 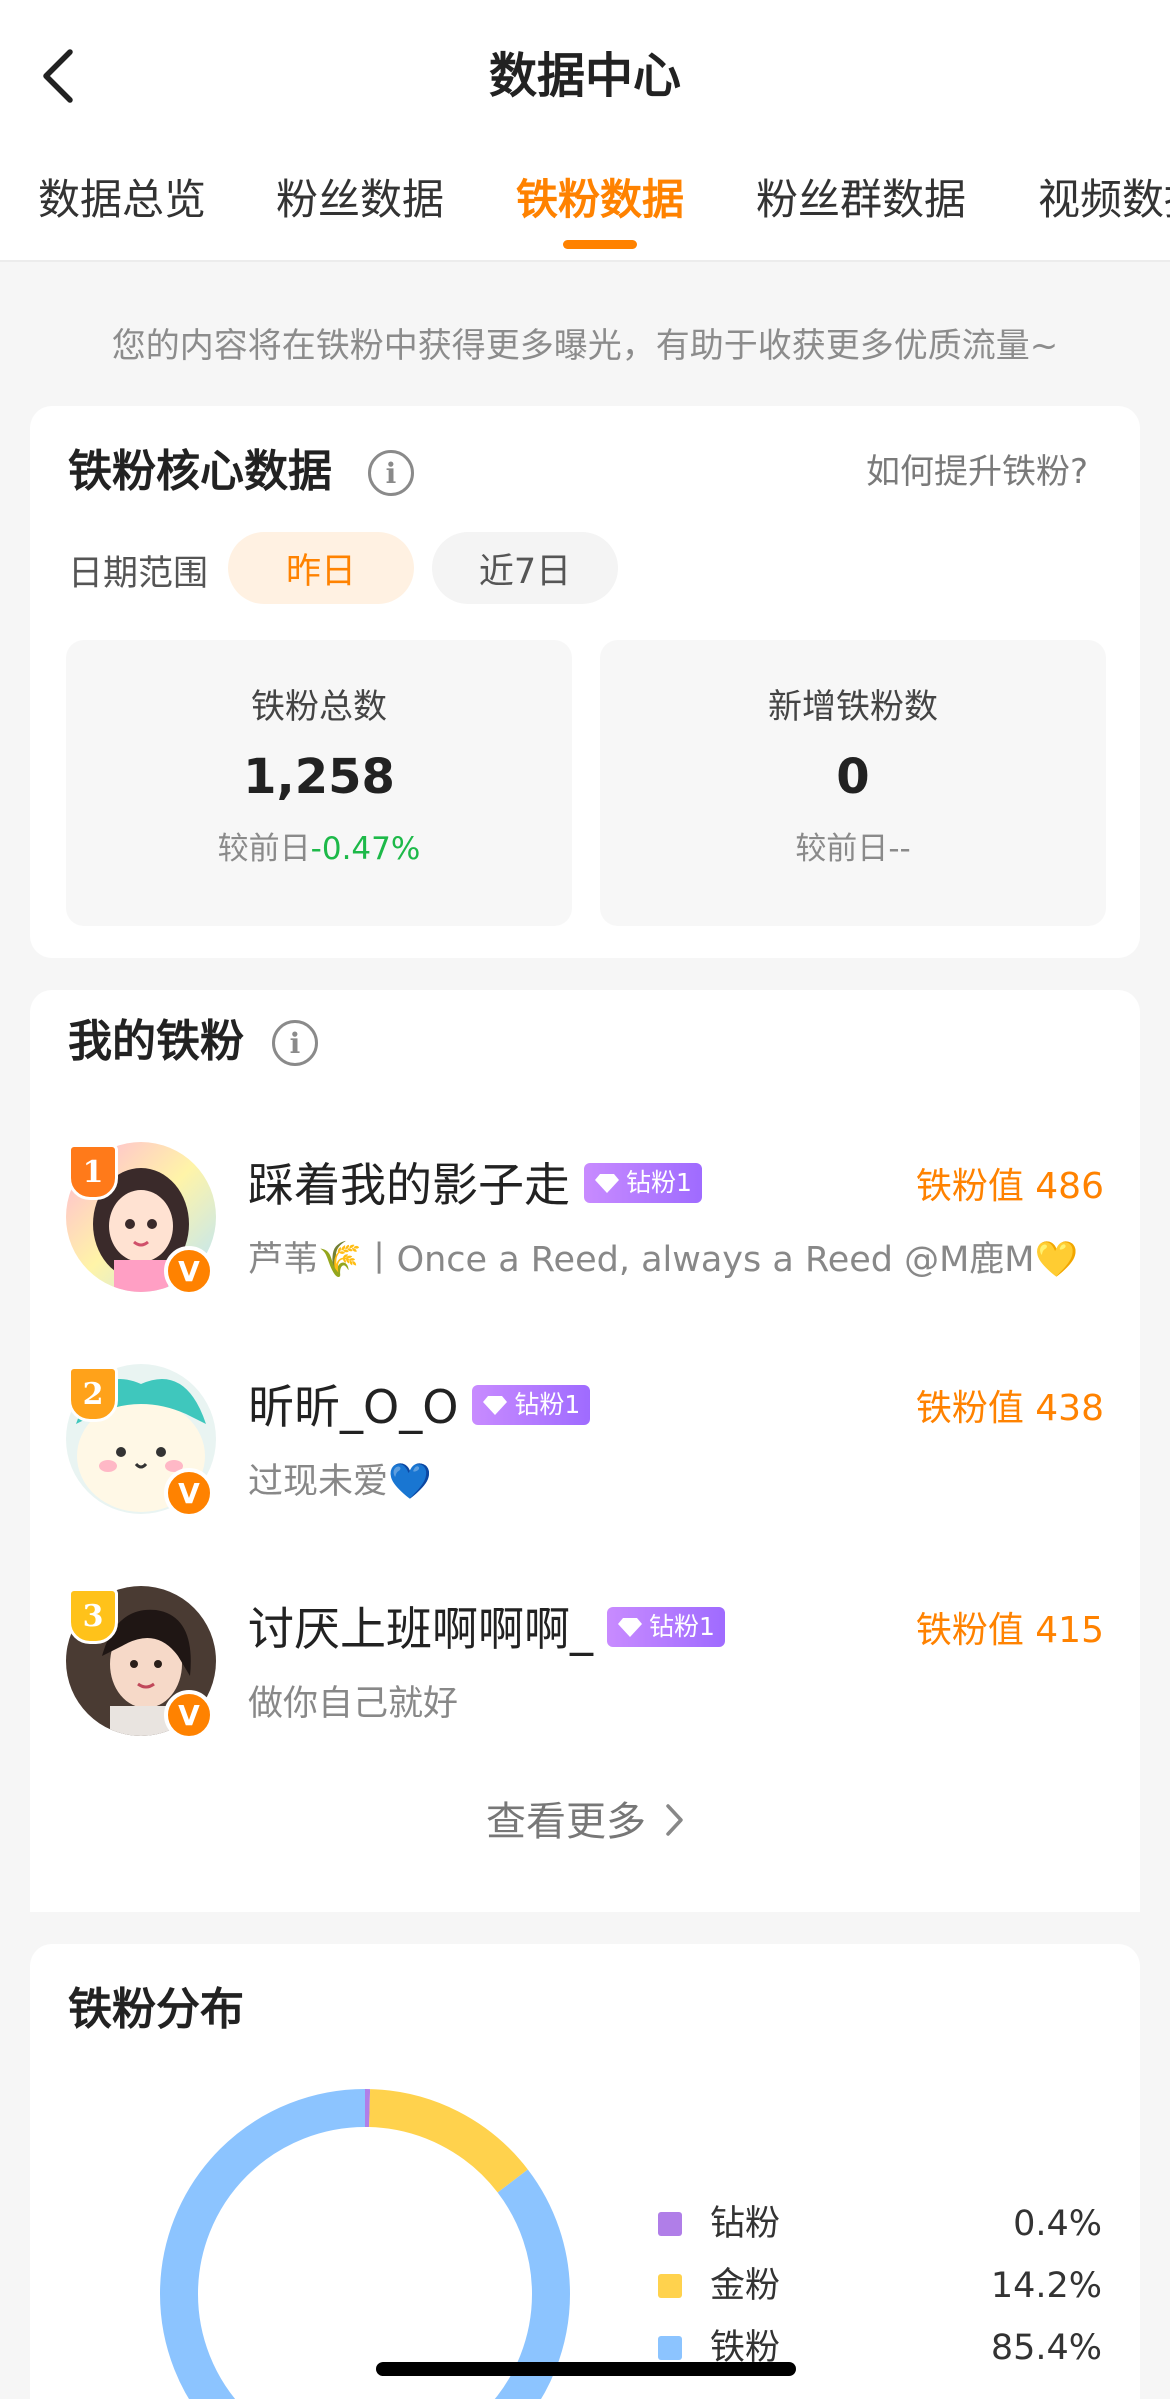 I want to click on score-value: 415, so click(x=1069, y=1630).